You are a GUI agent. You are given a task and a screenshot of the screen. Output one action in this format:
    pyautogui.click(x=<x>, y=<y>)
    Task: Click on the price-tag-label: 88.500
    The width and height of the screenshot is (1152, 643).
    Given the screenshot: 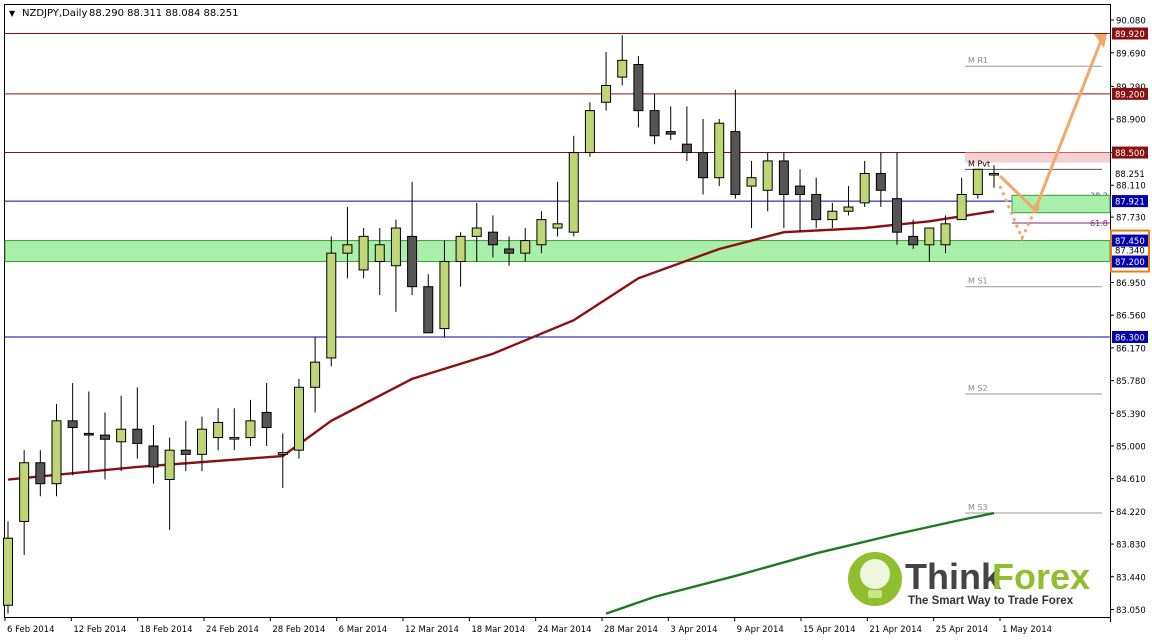 What is the action you would take?
    pyautogui.click(x=1130, y=154)
    